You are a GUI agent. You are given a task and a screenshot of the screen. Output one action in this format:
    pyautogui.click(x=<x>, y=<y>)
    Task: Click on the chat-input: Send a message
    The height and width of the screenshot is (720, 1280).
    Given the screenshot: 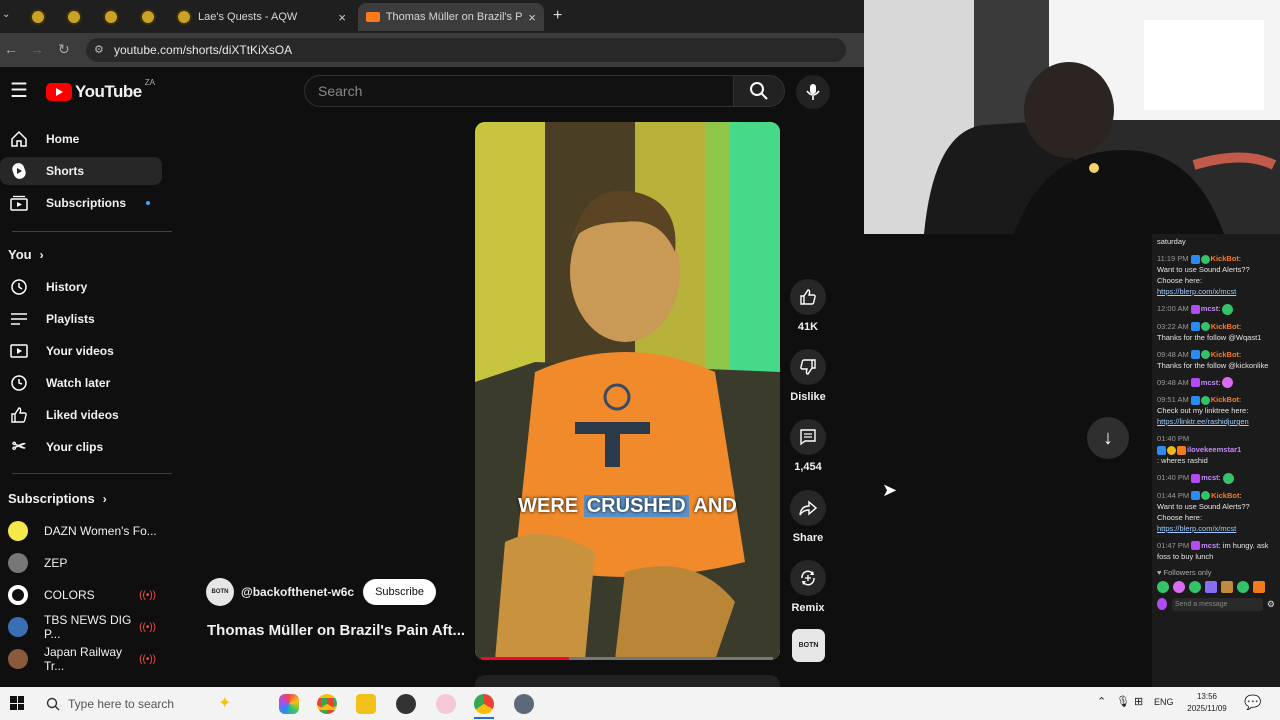 What is the action you would take?
    pyautogui.click(x=1217, y=604)
    